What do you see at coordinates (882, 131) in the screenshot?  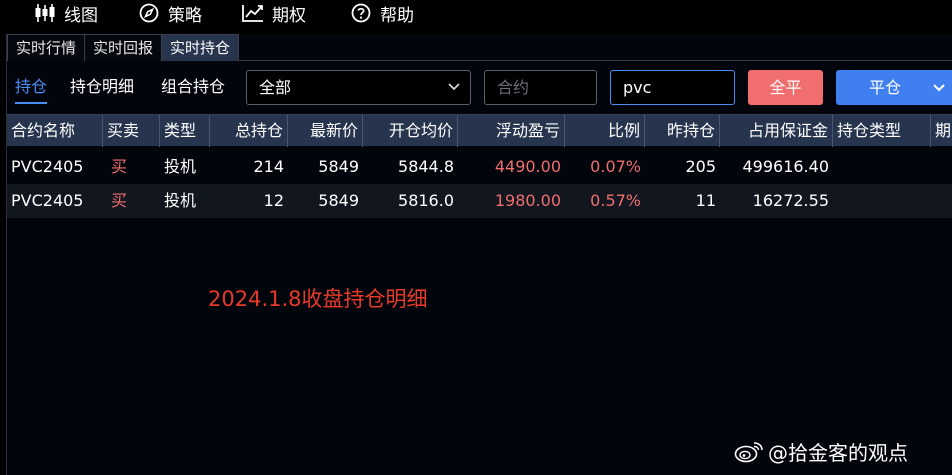 I see `column-header-position-type: 持仓类型` at bounding box center [882, 131].